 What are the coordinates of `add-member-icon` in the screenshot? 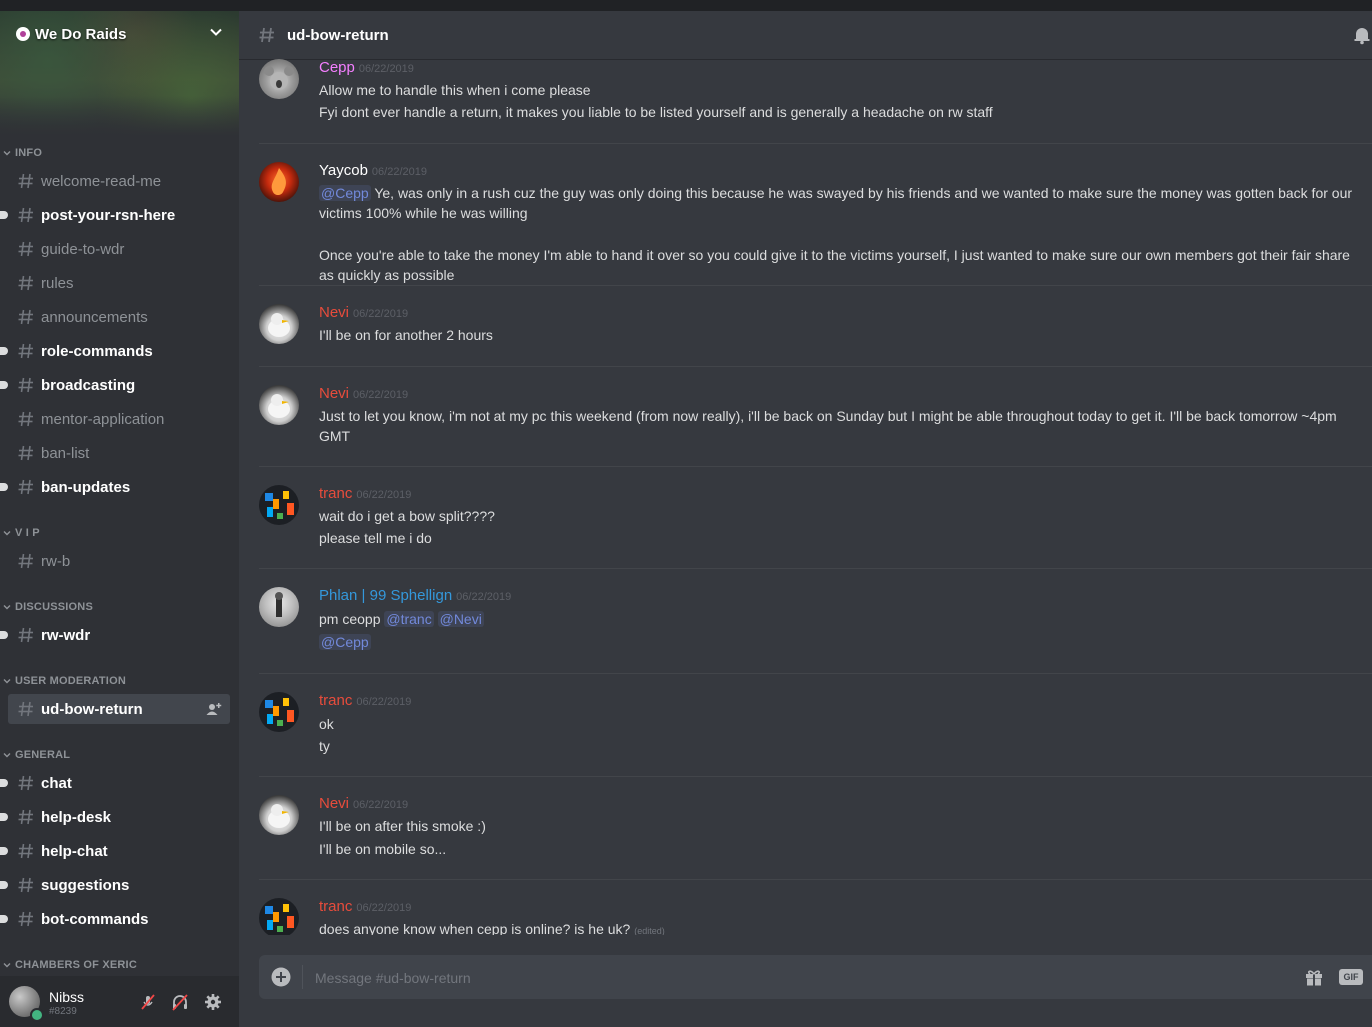 It's located at (214, 709).